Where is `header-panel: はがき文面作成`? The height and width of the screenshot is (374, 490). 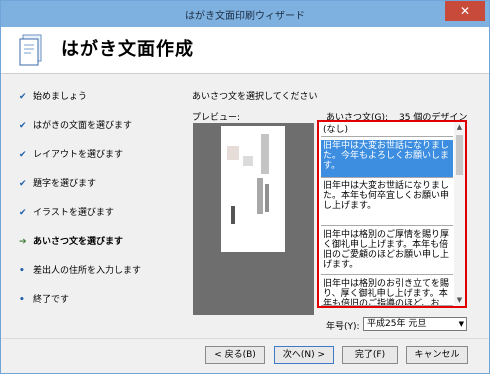
header-panel: はがき文面作成 is located at coordinates (245, 50).